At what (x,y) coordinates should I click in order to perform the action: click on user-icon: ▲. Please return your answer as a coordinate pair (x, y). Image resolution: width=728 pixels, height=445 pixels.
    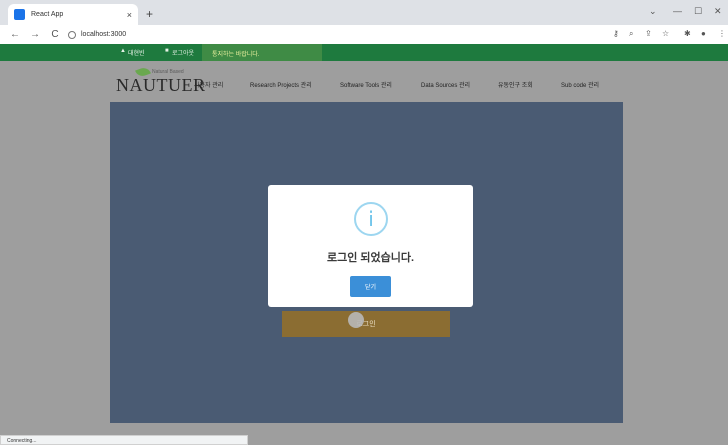
    Looking at the image, I should click on (123, 51).